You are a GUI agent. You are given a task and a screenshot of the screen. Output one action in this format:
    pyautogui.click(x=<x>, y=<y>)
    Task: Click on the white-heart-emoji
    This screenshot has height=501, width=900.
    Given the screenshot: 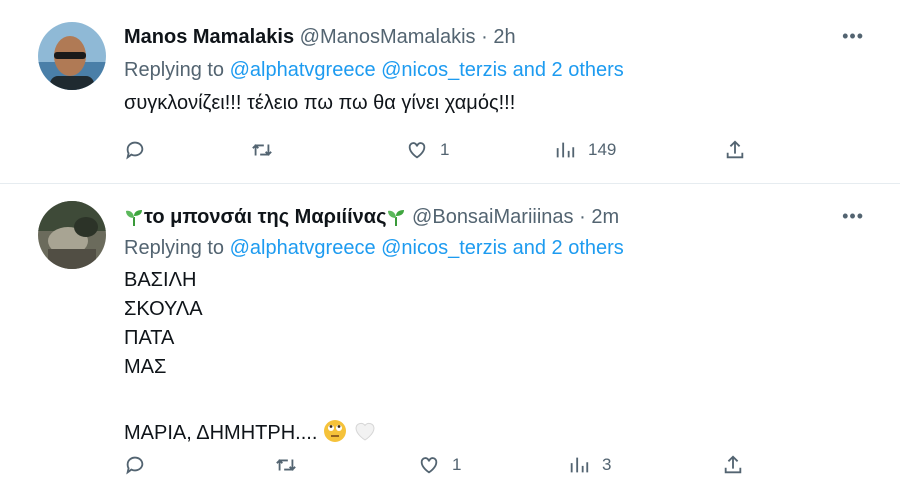 What is the action you would take?
    pyautogui.click(x=365, y=431)
    